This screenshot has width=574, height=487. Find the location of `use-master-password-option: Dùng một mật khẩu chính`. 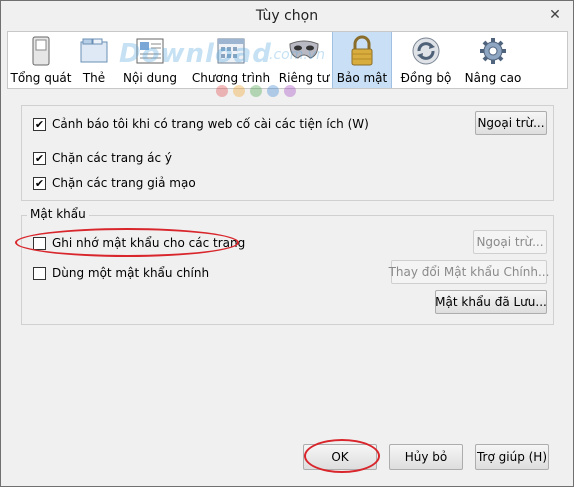

use-master-password-option: Dùng một mật khẩu chính is located at coordinates (121, 273).